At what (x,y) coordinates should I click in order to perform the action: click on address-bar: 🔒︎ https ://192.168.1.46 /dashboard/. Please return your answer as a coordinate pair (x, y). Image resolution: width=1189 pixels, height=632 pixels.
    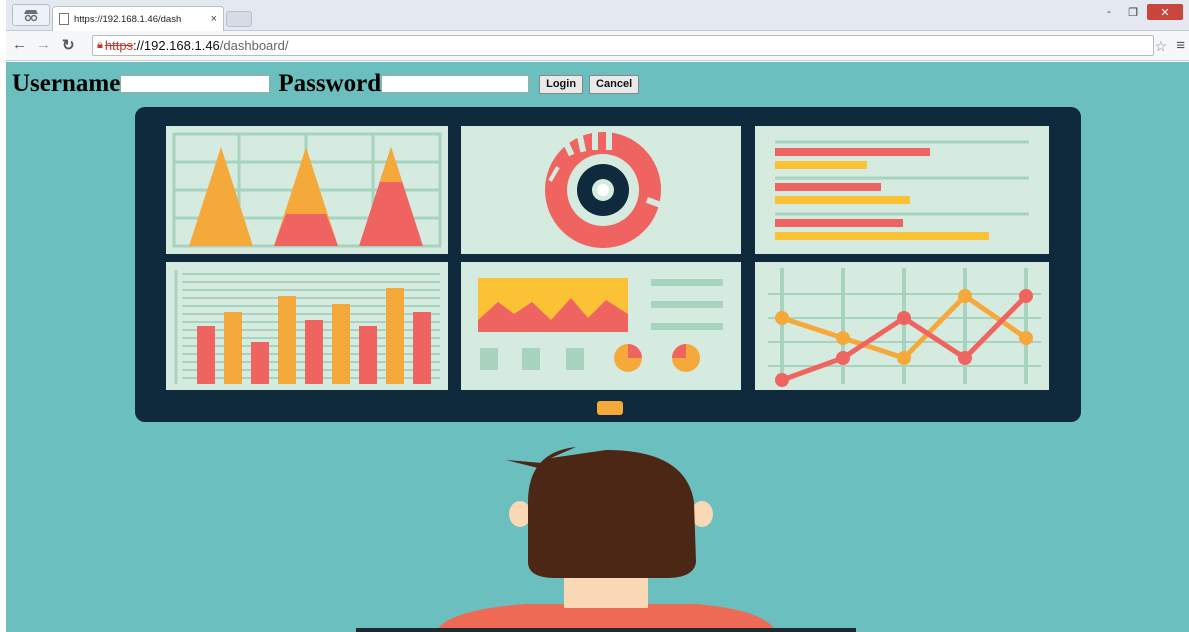
    Looking at the image, I should click on (623, 45).